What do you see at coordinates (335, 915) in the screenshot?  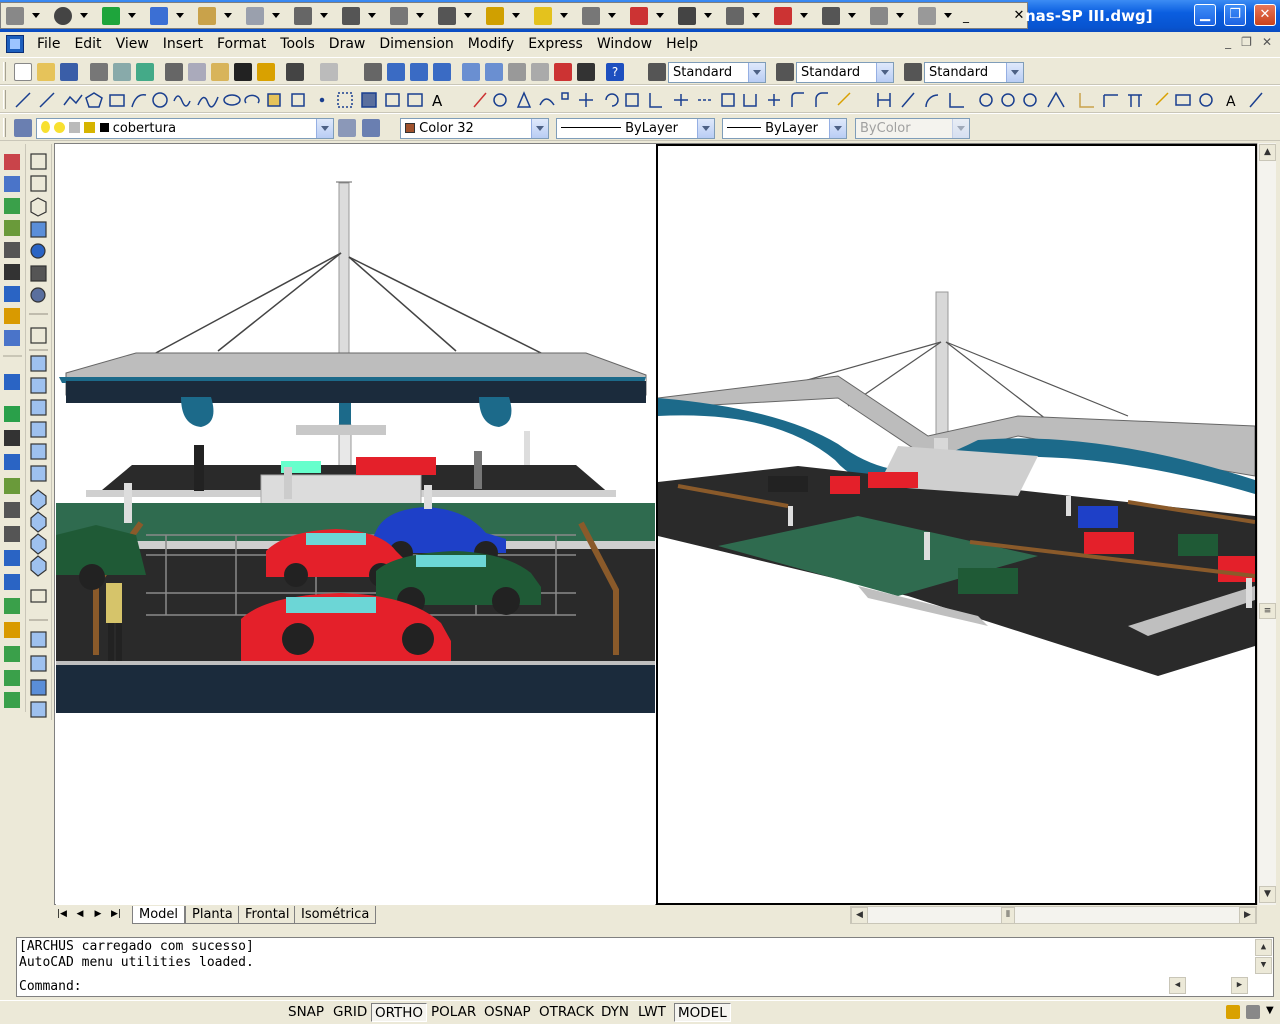 I see `tab-isometrica: Isométrica` at bounding box center [335, 915].